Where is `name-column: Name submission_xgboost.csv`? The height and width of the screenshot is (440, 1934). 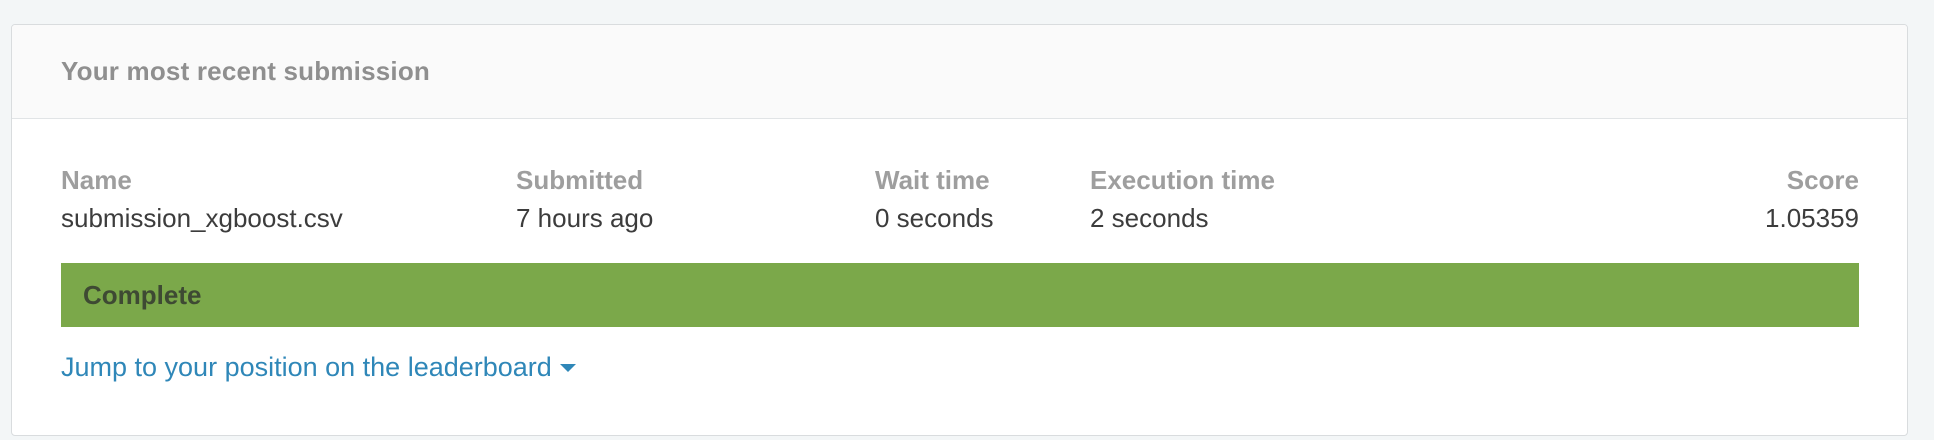
name-column: Name submission_xgboost.csv is located at coordinates (202, 199).